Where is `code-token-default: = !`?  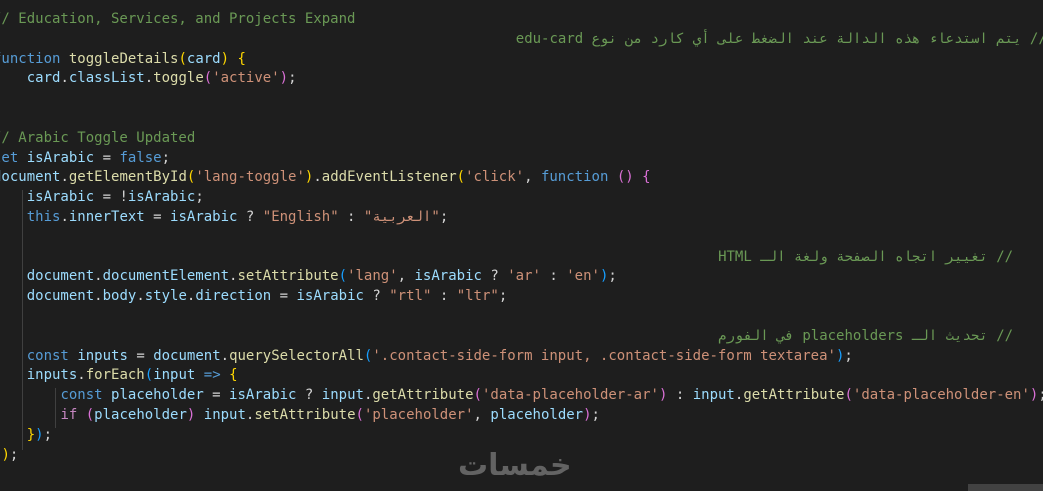 code-token-default: = ! is located at coordinates (111, 197).